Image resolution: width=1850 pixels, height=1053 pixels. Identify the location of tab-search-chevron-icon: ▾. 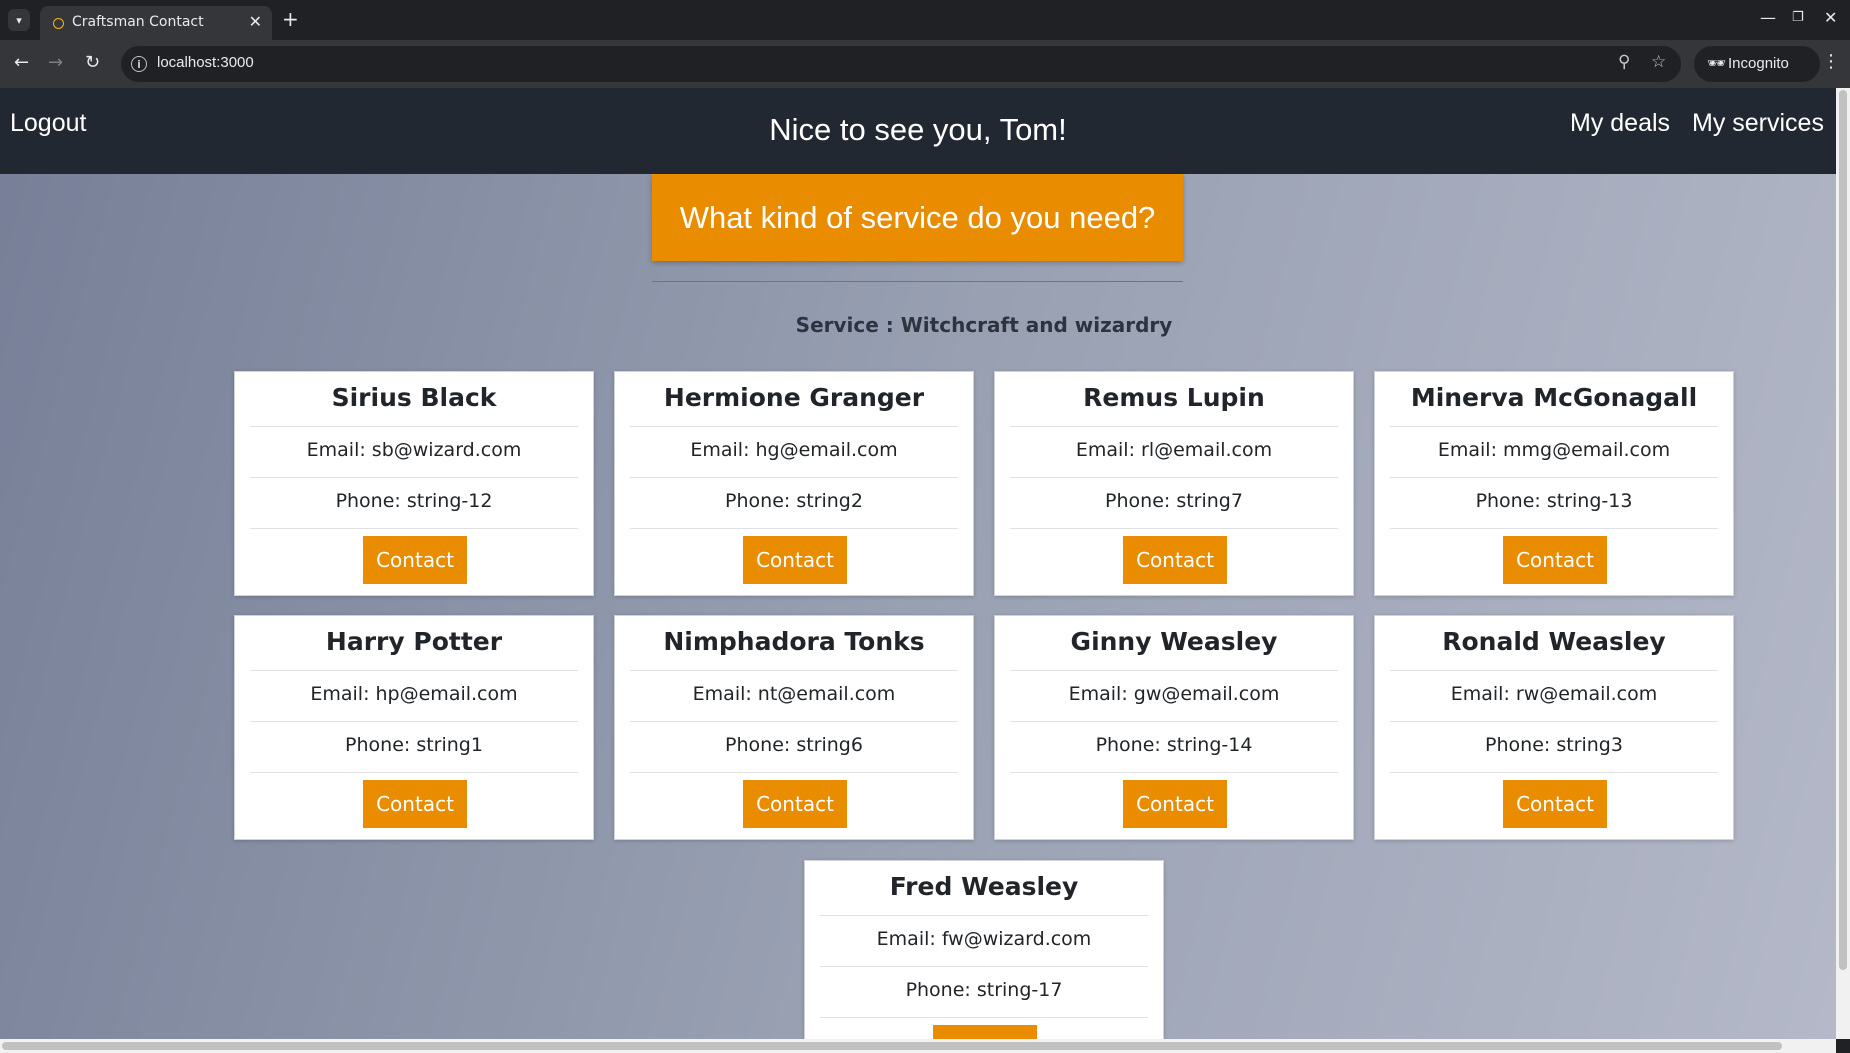
(19, 20).